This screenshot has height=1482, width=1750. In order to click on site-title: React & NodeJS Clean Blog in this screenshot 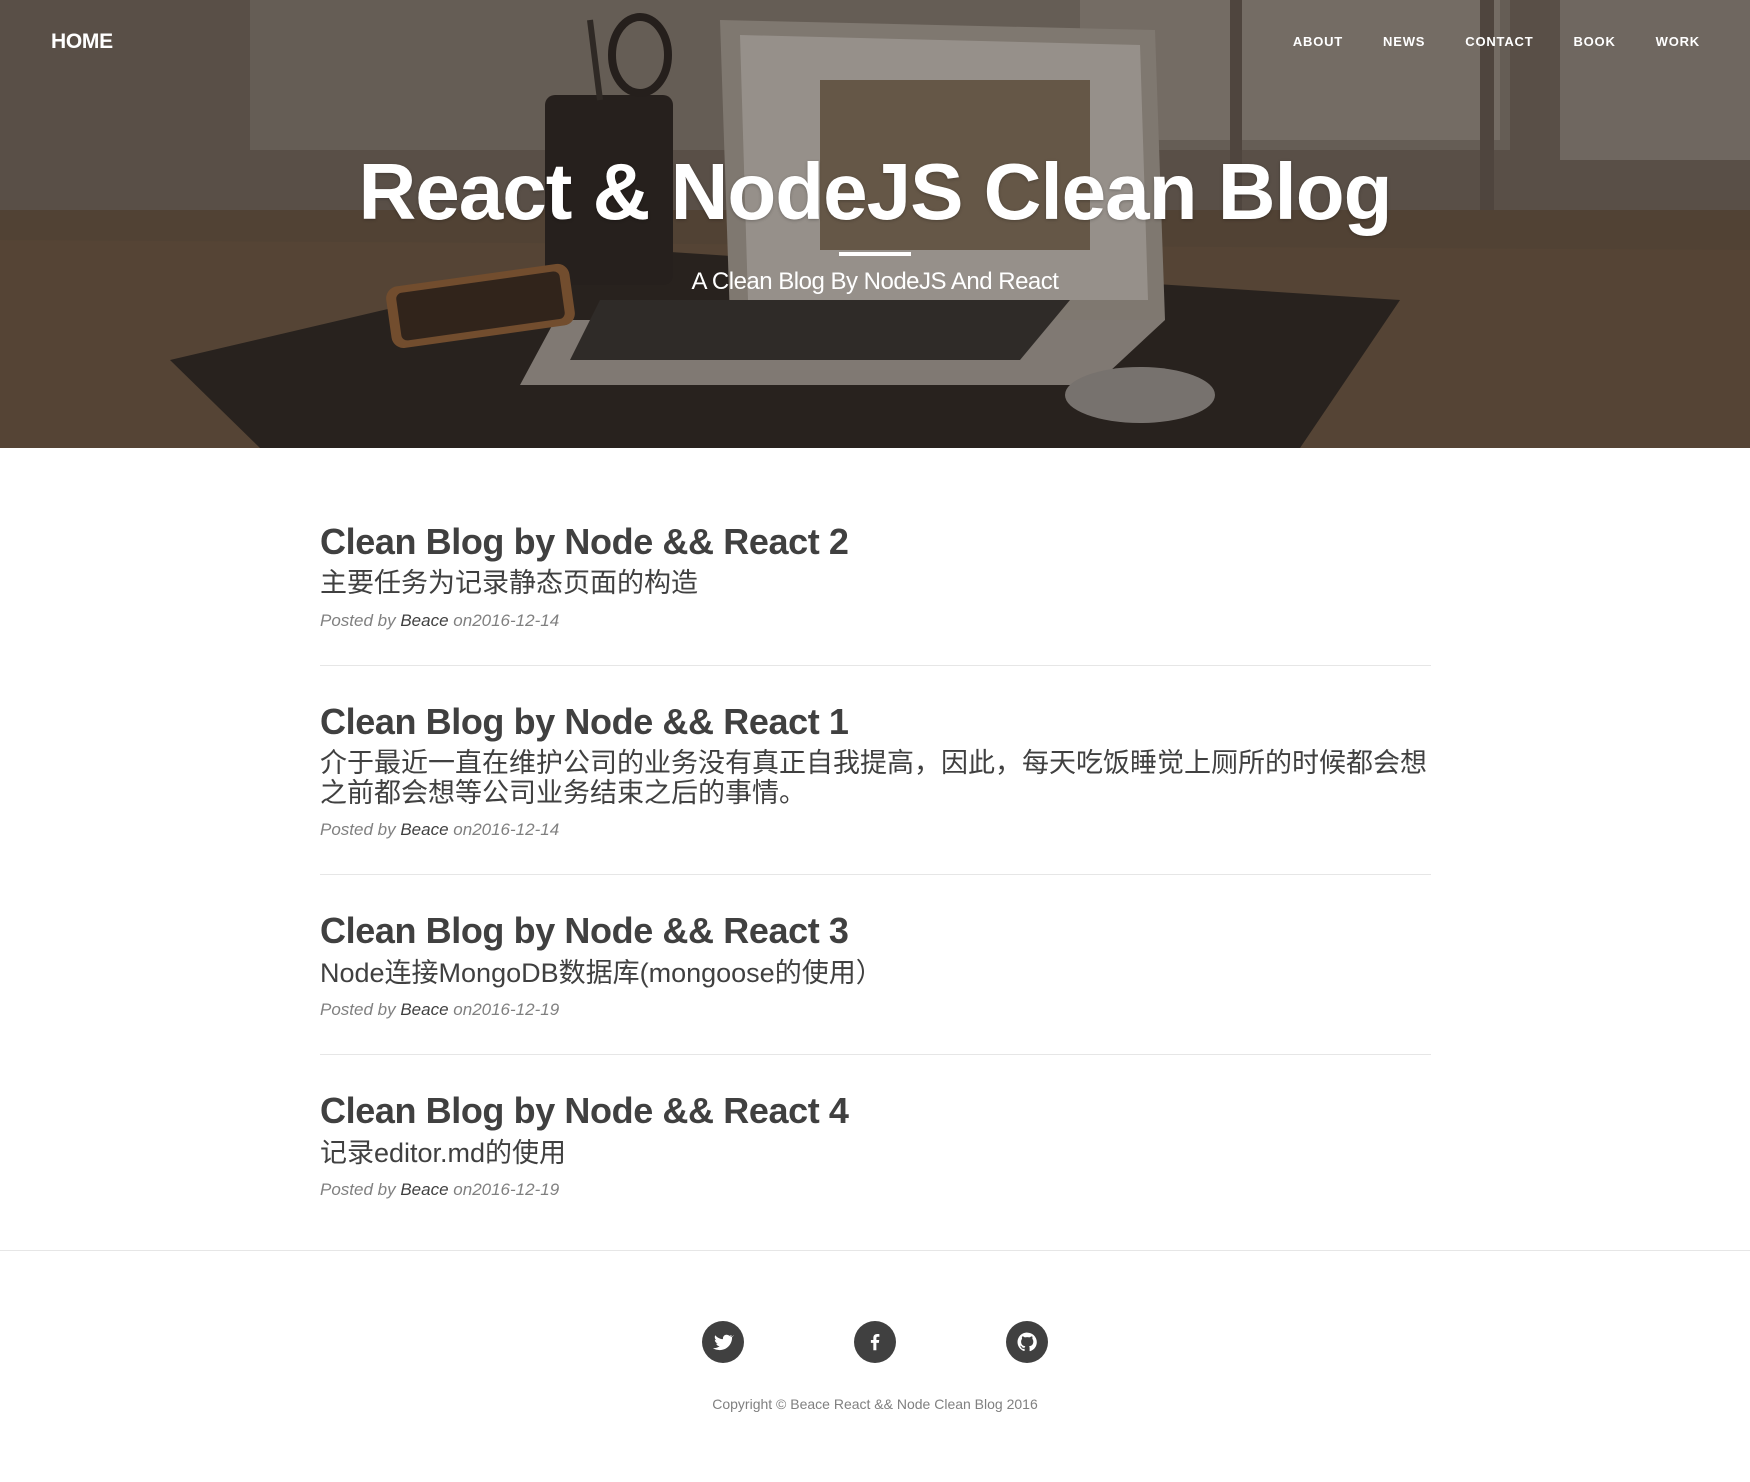, I will do `click(875, 191)`.